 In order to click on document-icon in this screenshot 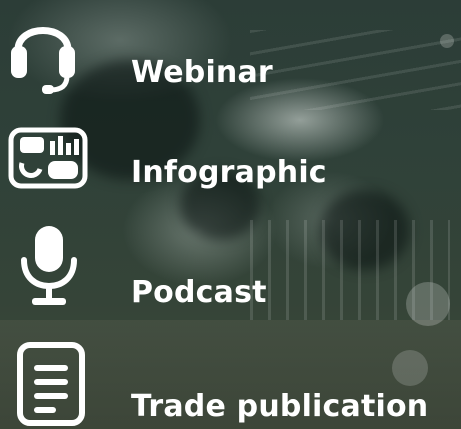, I will do `click(51, 384)`.